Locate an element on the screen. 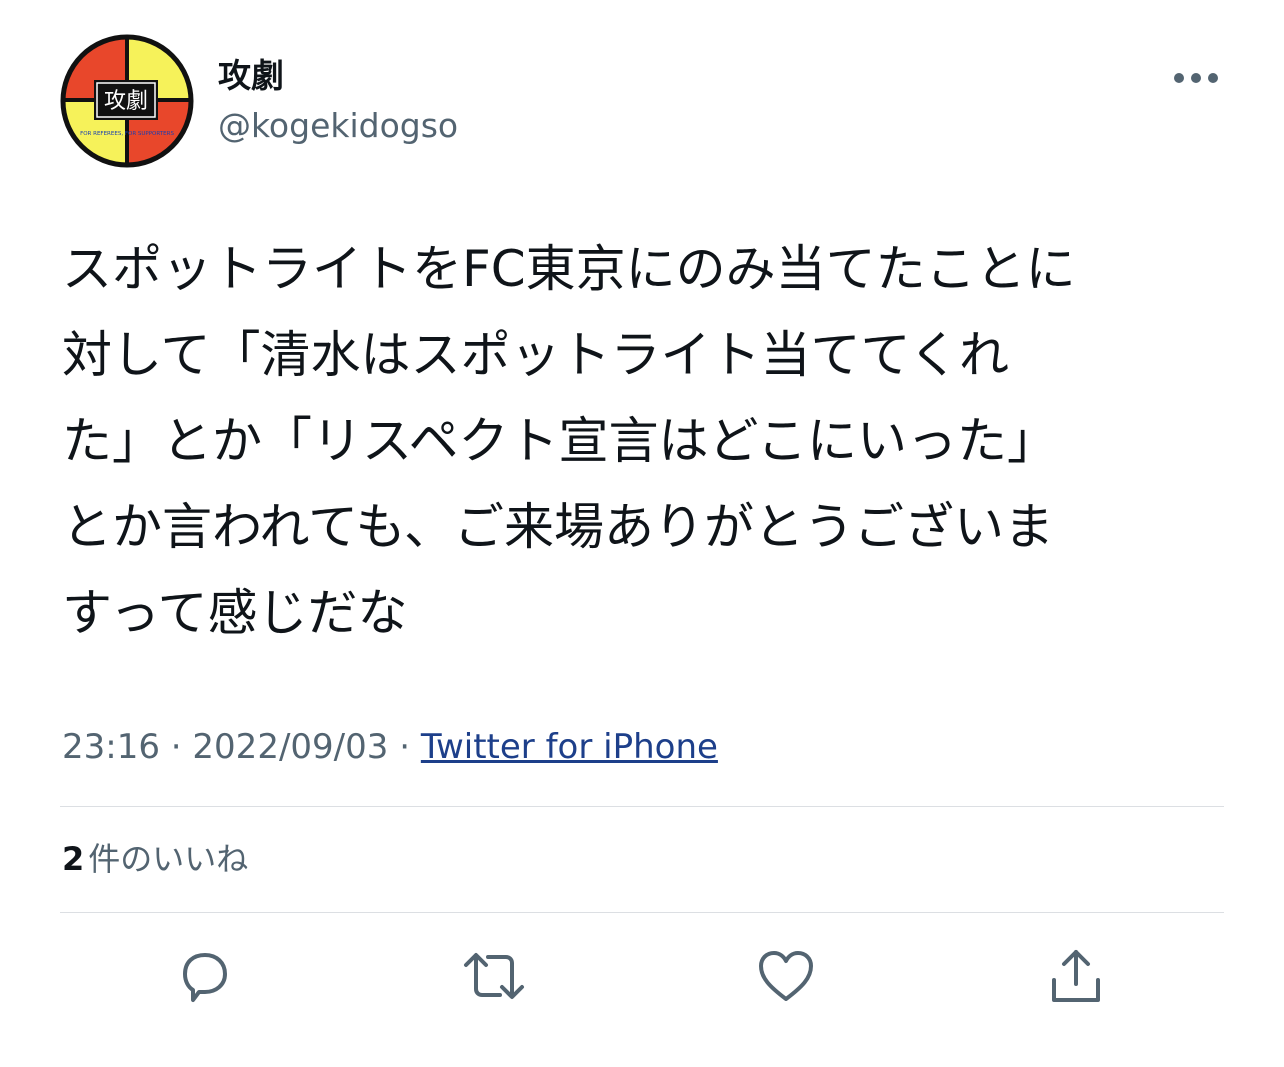 This screenshot has width=1284, height=1067. likes-stat: 2 件のいいね is located at coordinates (155, 859).